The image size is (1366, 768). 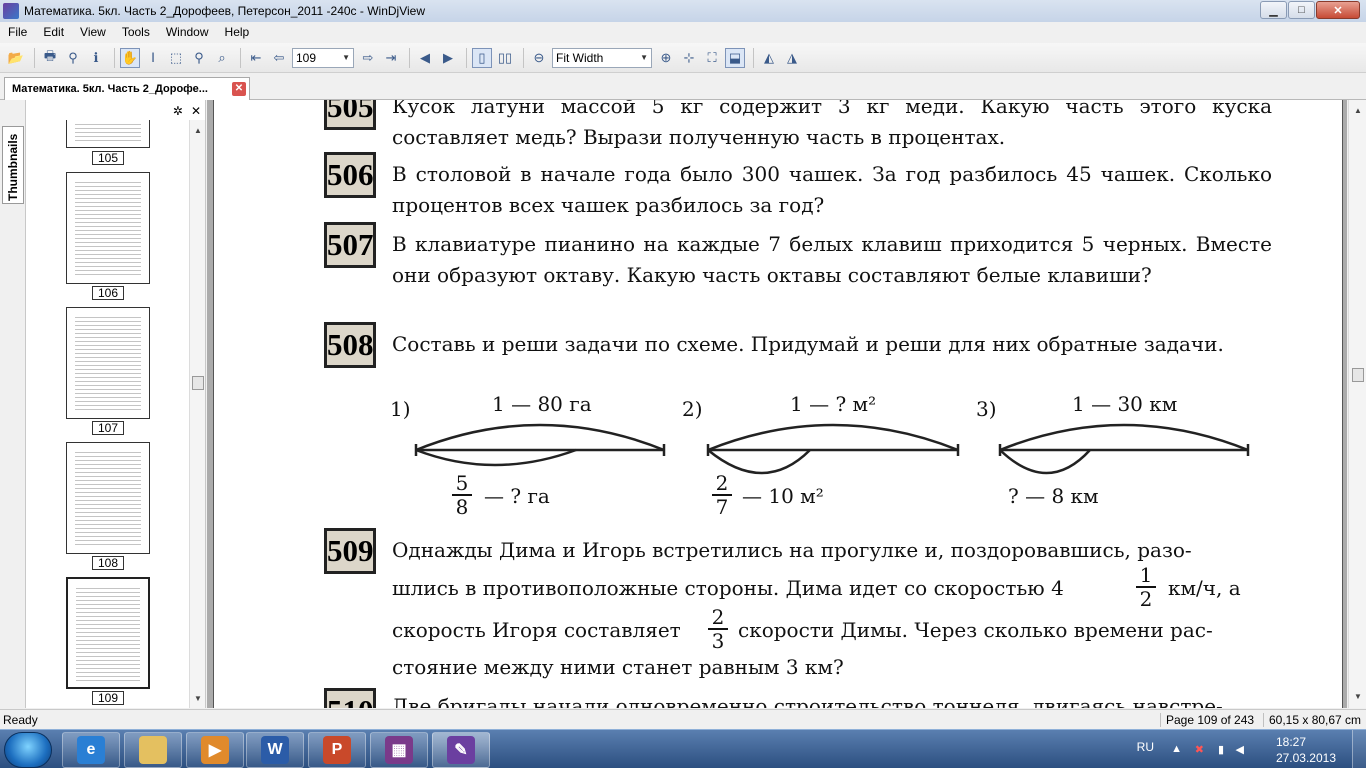 What do you see at coordinates (178, 111) in the screenshot?
I see `settings-icon: ✲` at bounding box center [178, 111].